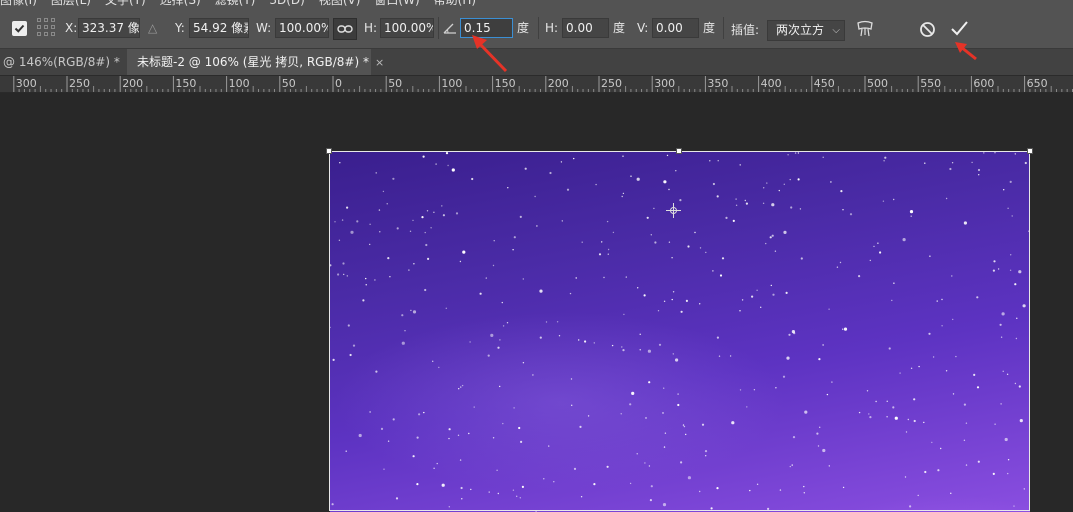  What do you see at coordinates (302, 28) in the screenshot?
I see `width-field: 100.00%` at bounding box center [302, 28].